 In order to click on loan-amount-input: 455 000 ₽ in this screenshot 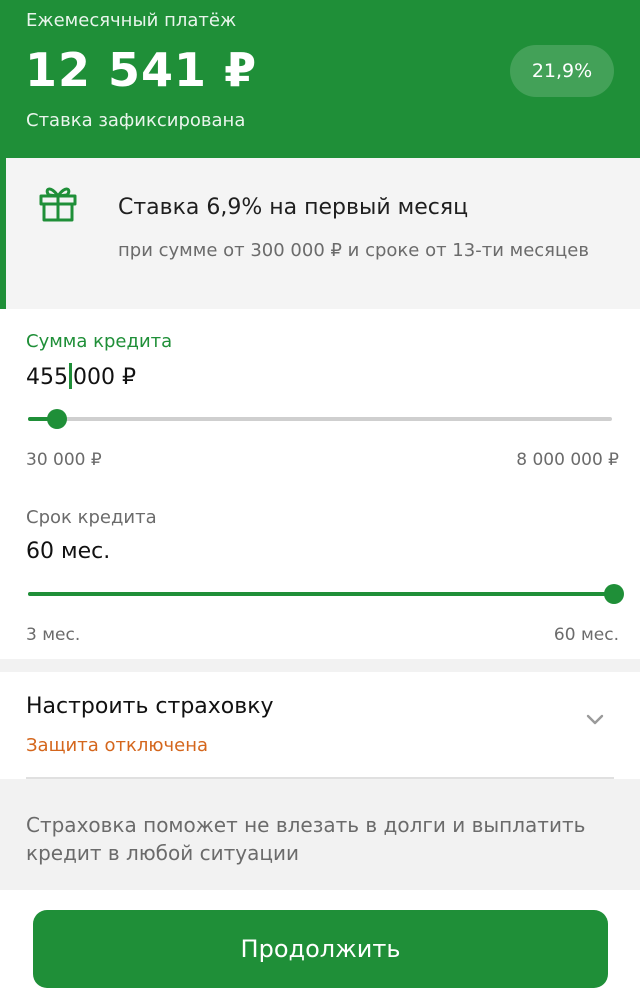, I will do `click(81, 377)`.